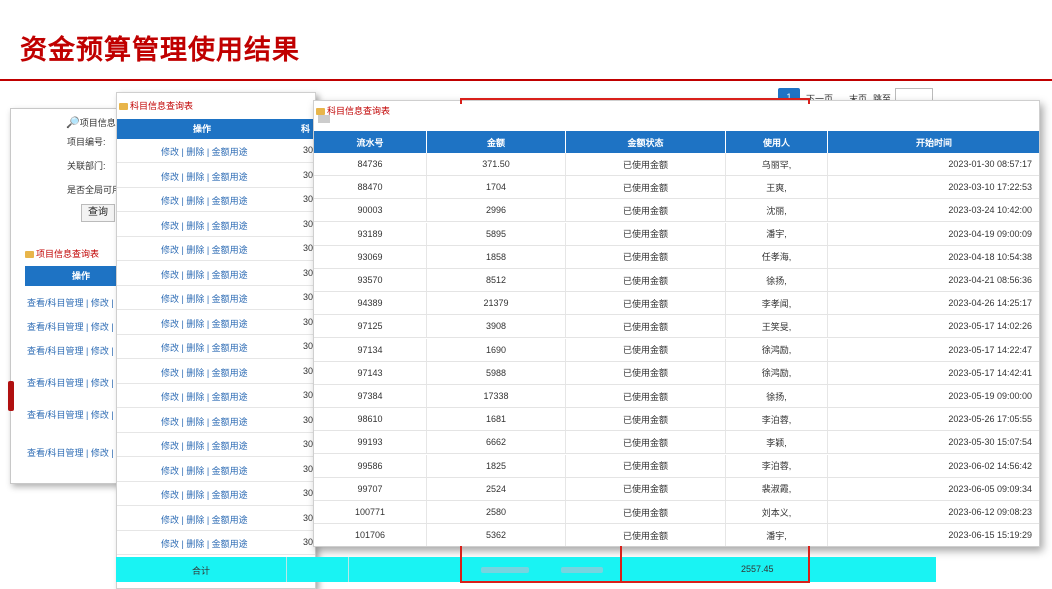  I want to click on cell-col-serial: 93069, so click(370, 256).